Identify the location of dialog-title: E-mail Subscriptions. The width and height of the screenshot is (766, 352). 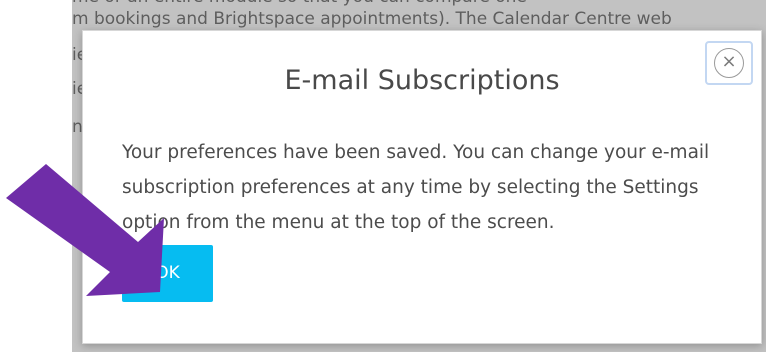
(422, 80).